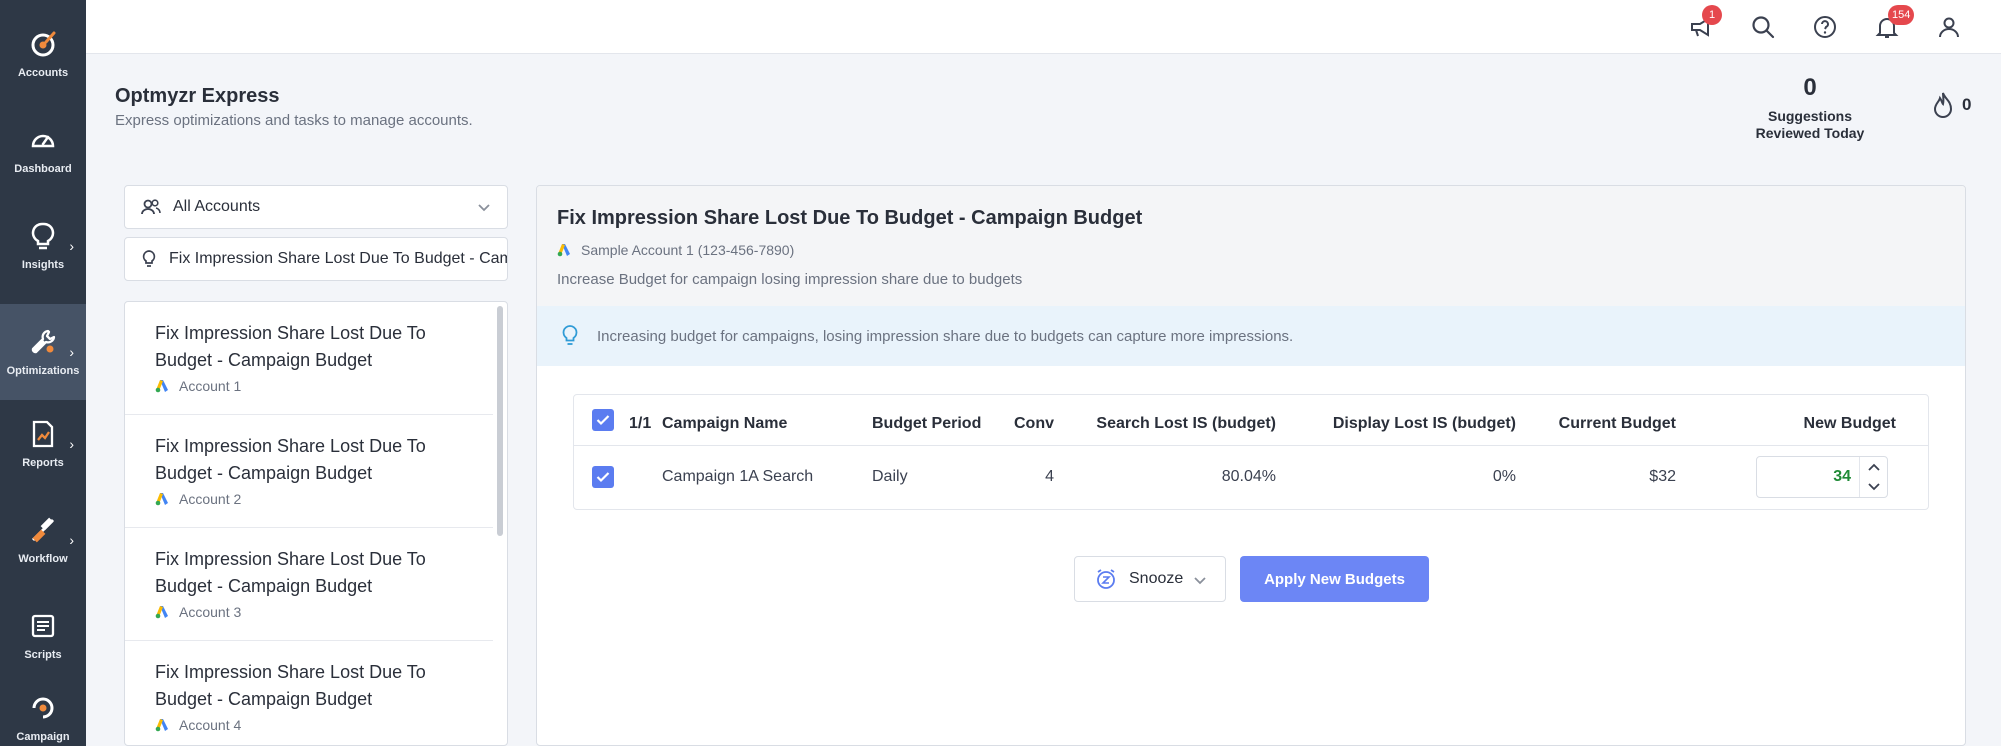  What do you see at coordinates (1873, 477) in the screenshot?
I see `new-budget-stepper` at bounding box center [1873, 477].